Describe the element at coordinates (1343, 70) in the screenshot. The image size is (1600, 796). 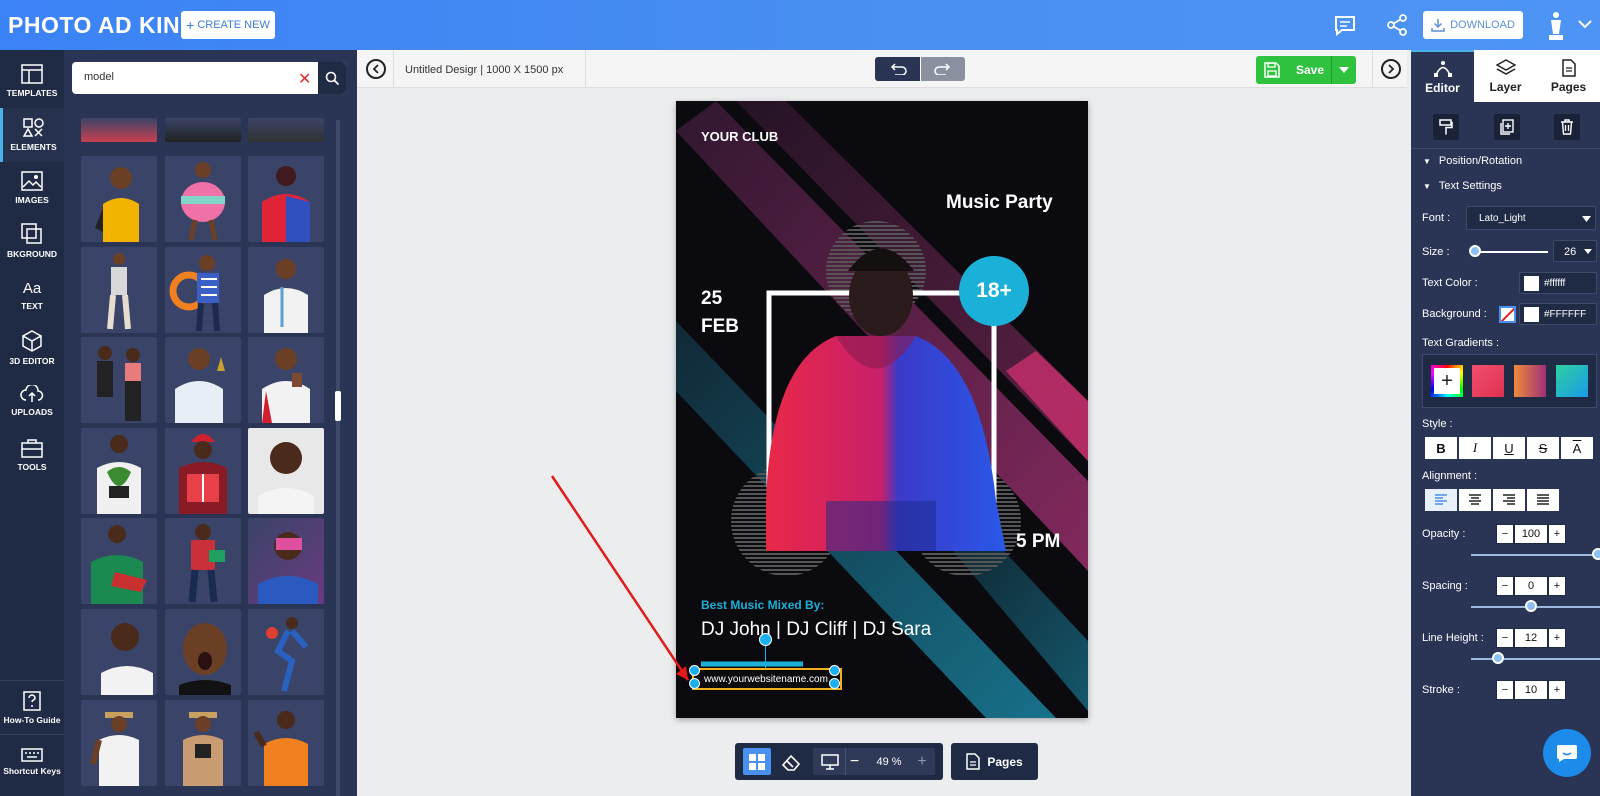
I see `save-options-button` at that location.